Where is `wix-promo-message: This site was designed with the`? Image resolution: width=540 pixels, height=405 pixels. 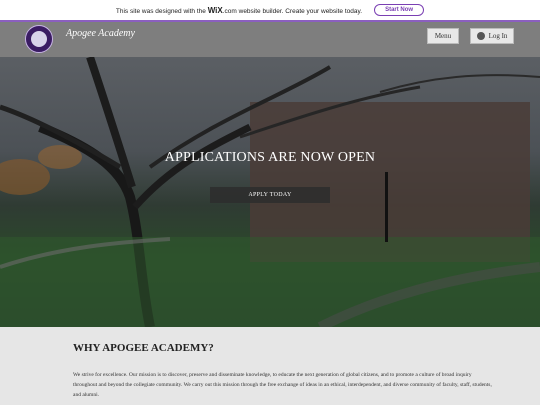
wix-promo-message: This site was designed with the is located at coordinates (160, 11).